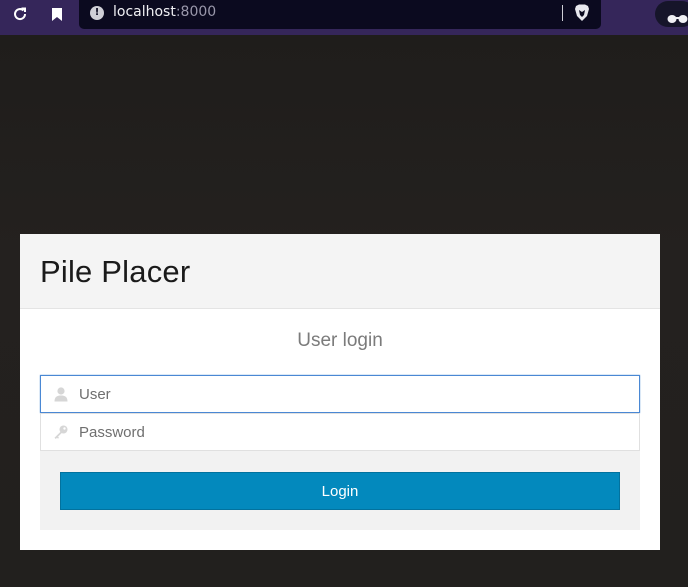 The width and height of the screenshot is (688, 587). Describe the element at coordinates (677, 18) in the screenshot. I see `private-glasses-icon` at that location.